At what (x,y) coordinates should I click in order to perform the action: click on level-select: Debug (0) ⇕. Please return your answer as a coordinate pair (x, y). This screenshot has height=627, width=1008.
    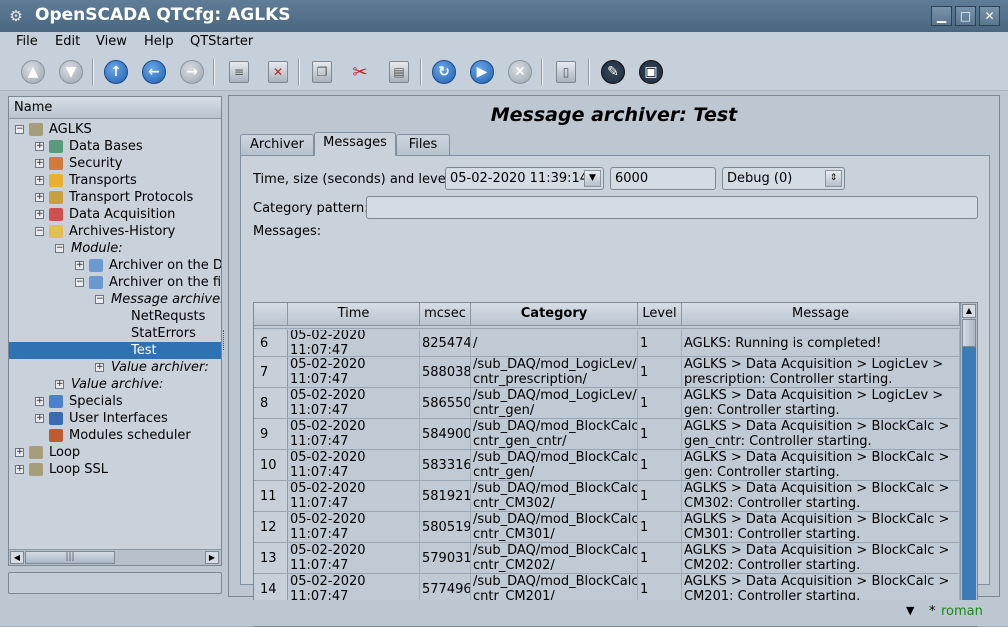
    Looking at the image, I should click on (783, 178).